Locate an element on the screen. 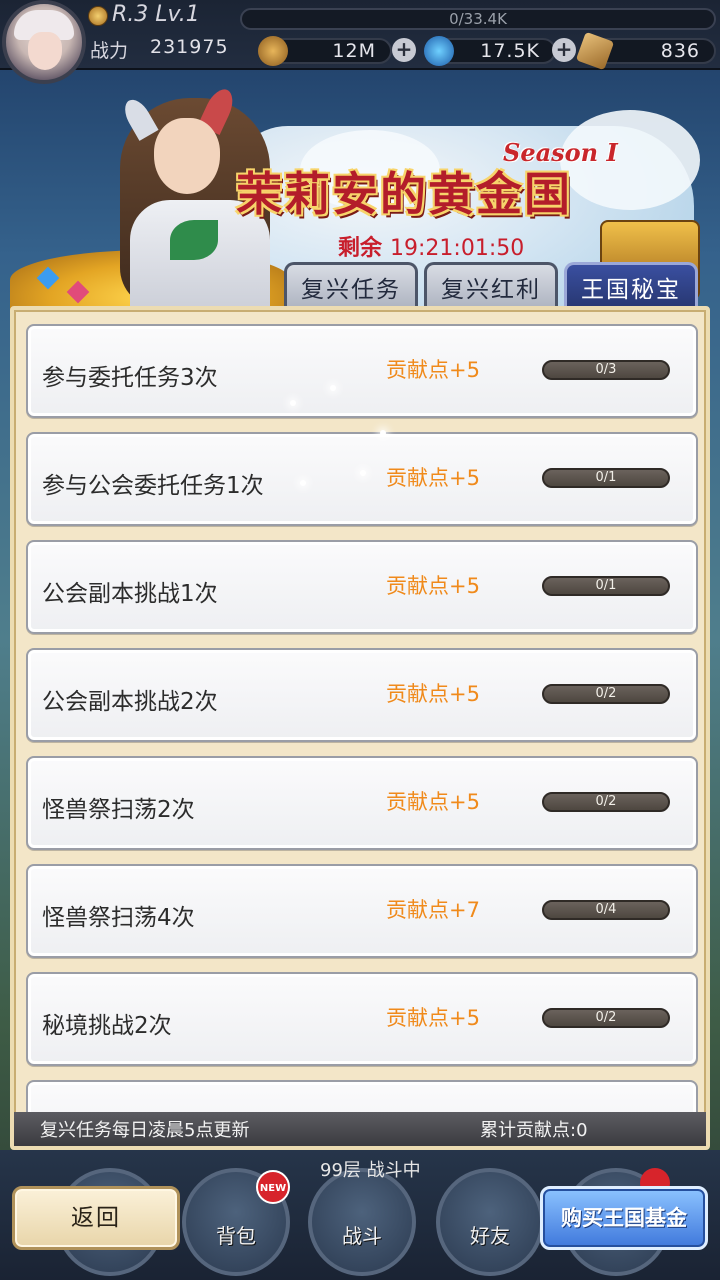 The width and height of the screenshot is (720, 1280). character-leaf is located at coordinates (194, 240).